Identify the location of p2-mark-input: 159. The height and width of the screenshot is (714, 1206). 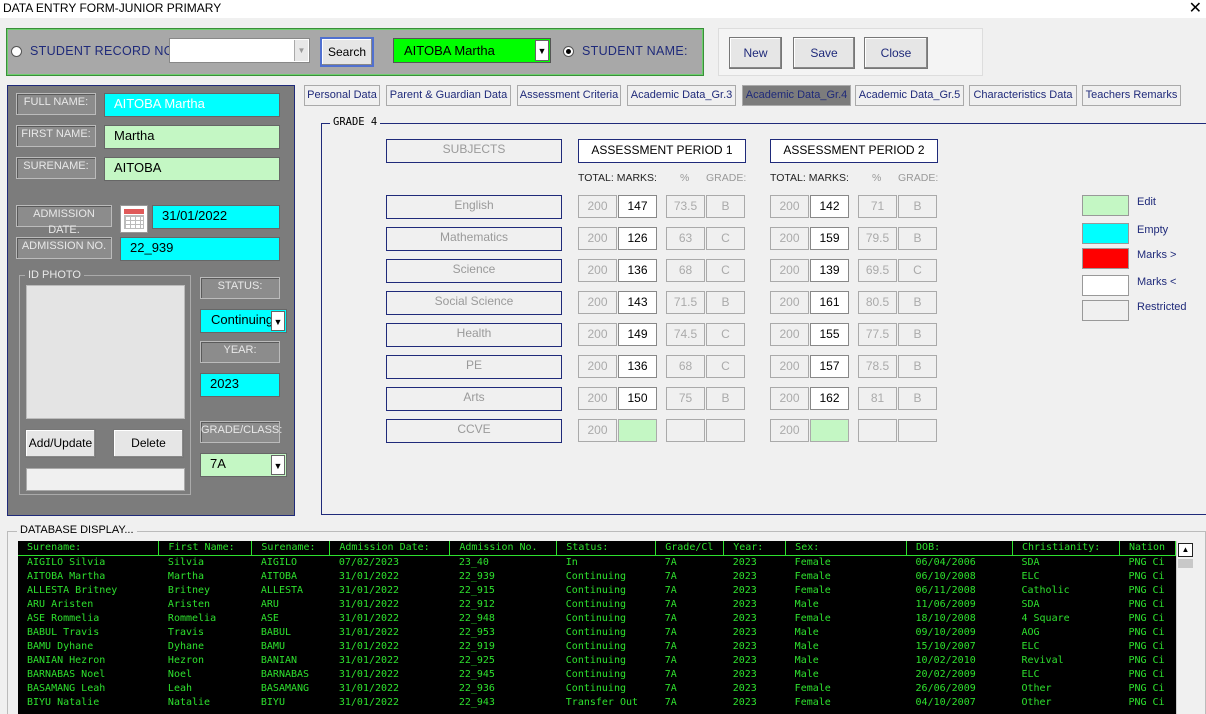
(829, 238).